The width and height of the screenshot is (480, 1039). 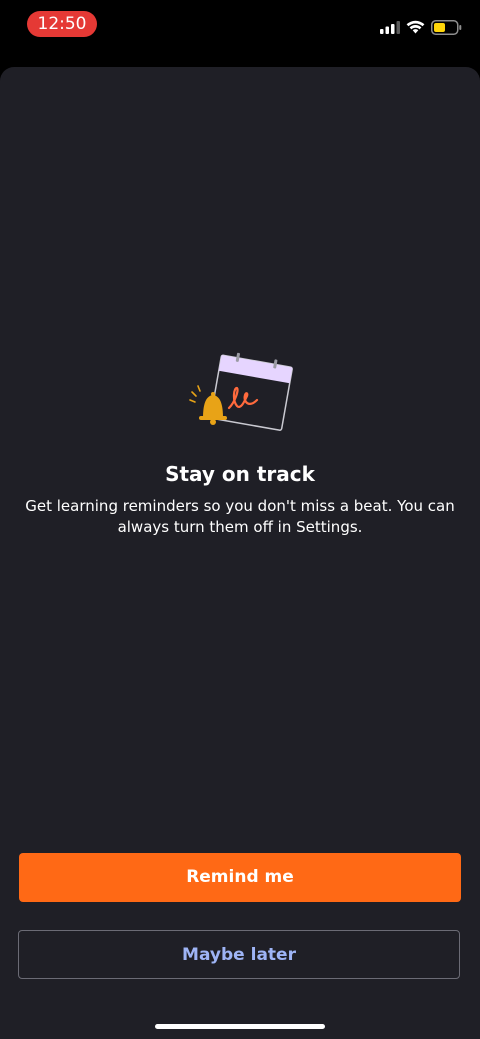 What do you see at coordinates (240, 1026) in the screenshot?
I see `home-indicator` at bounding box center [240, 1026].